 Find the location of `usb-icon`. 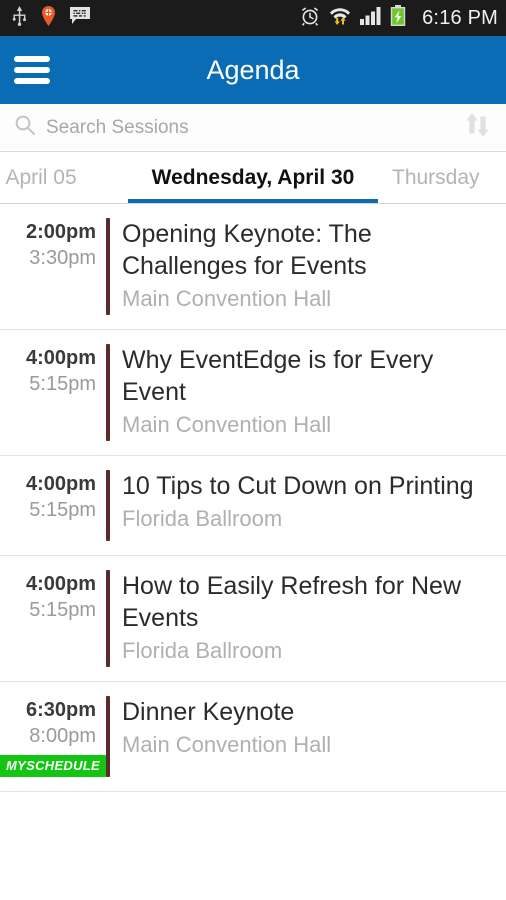

usb-icon is located at coordinates (19, 18).